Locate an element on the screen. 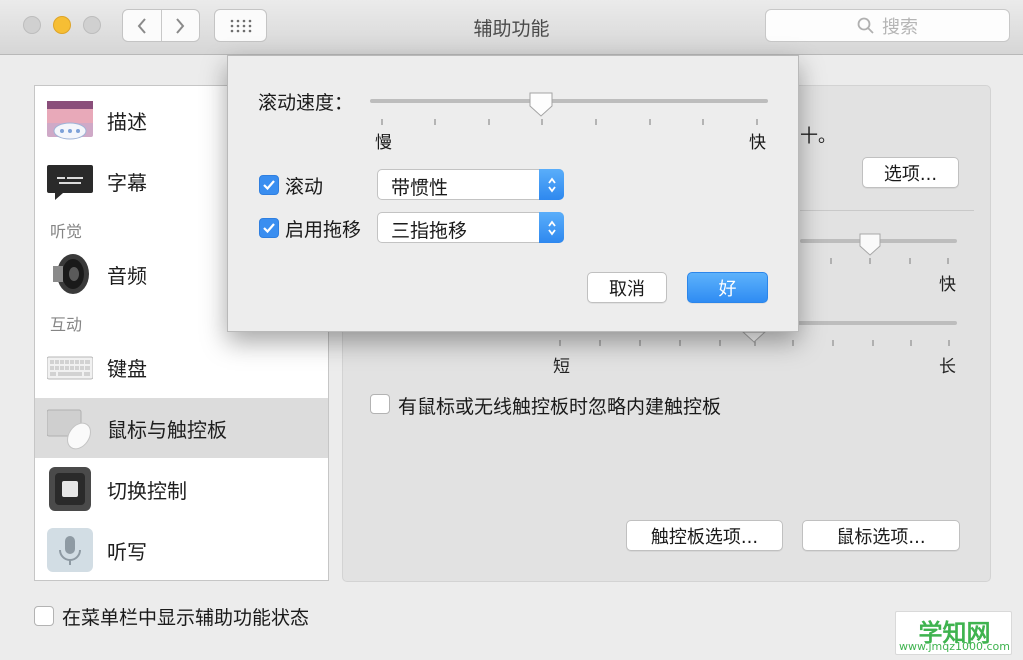  scroll-slow-label: 慢 is located at coordinates (383, 143).